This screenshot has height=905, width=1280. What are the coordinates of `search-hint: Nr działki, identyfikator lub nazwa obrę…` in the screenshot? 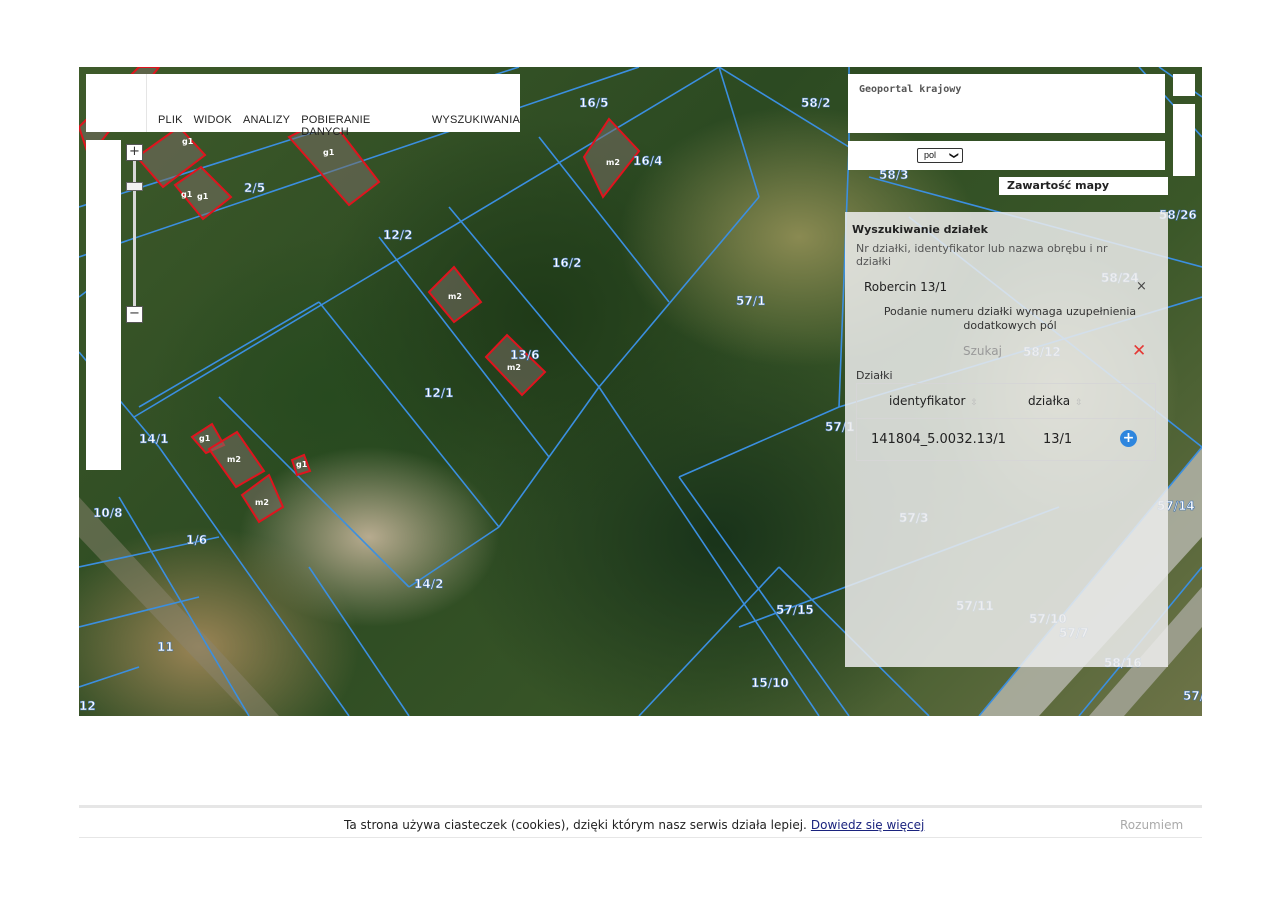 It's located at (982, 255).